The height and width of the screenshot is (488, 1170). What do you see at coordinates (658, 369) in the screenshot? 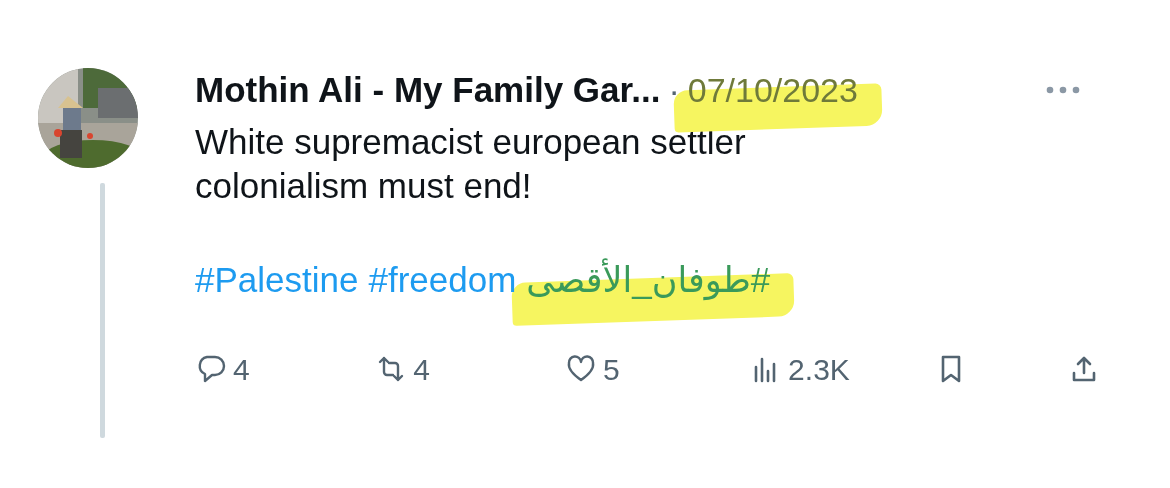
I see `like-button: 5` at bounding box center [658, 369].